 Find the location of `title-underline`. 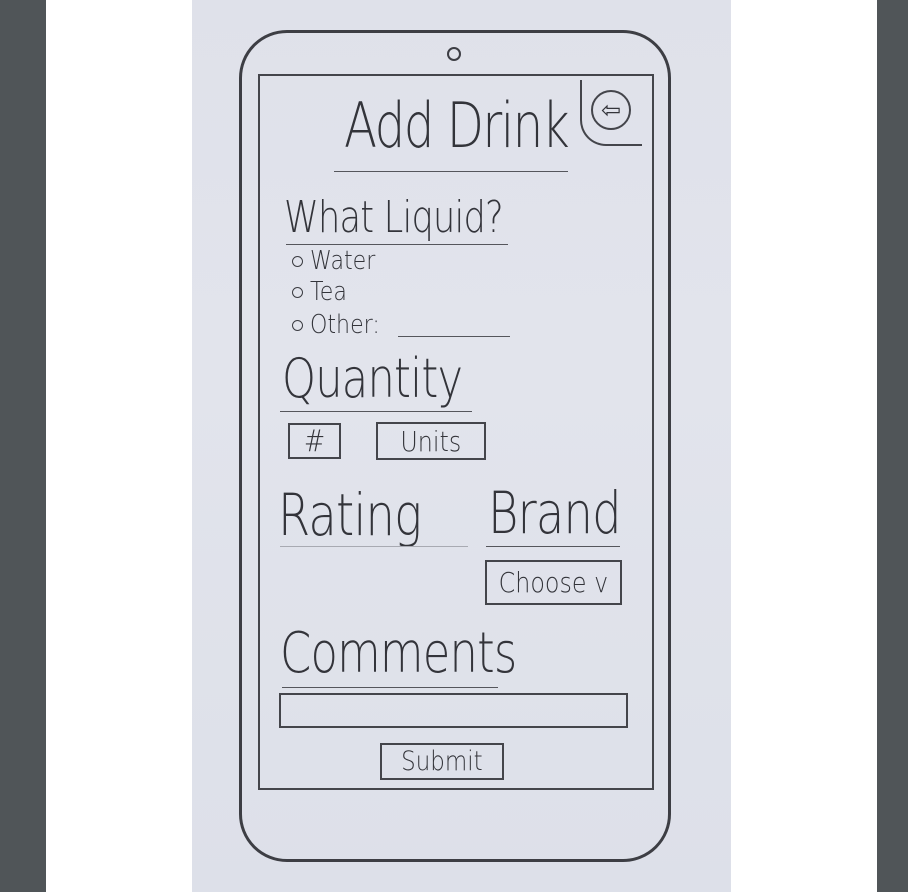

title-underline is located at coordinates (451, 171).